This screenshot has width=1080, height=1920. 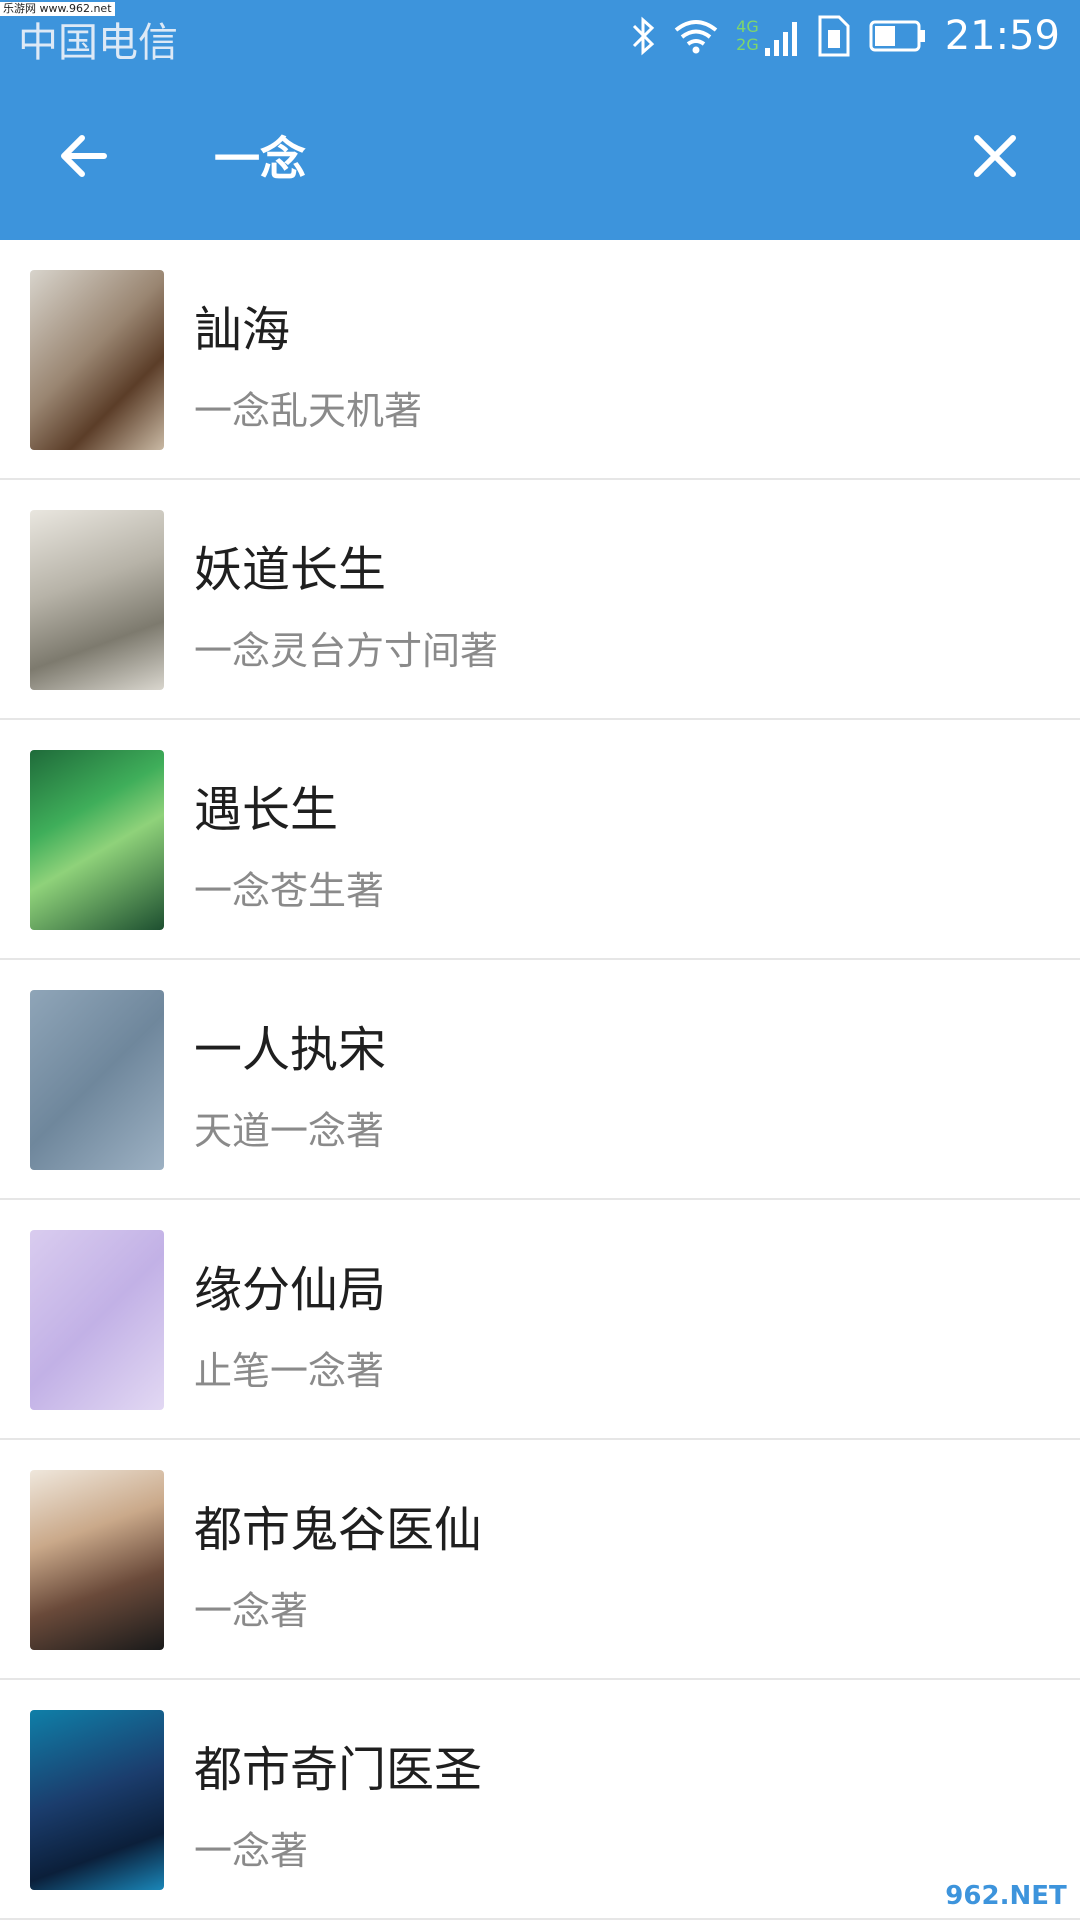 What do you see at coordinates (266, 810) in the screenshot?
I see `book-title: 遇长生` at bounding box center [266, 810].